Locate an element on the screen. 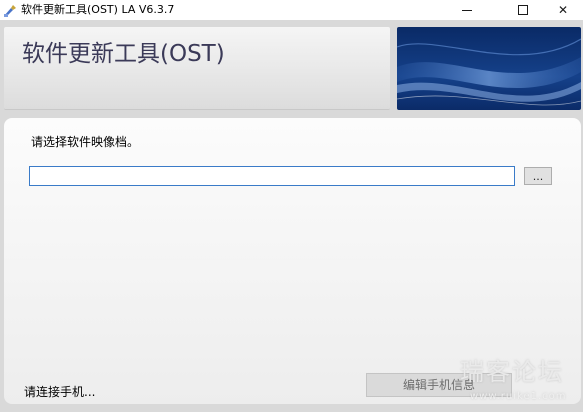 This screenshot has width=583, height=412. maximize-icon is located at coordinates (523, 10).